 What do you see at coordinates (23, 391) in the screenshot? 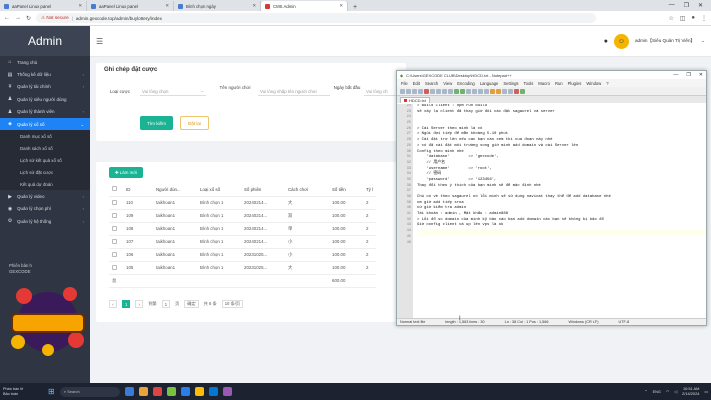
I see `weather-widget: Phần bán lẻ Bảo toàn` at bounding box center [23, 391].